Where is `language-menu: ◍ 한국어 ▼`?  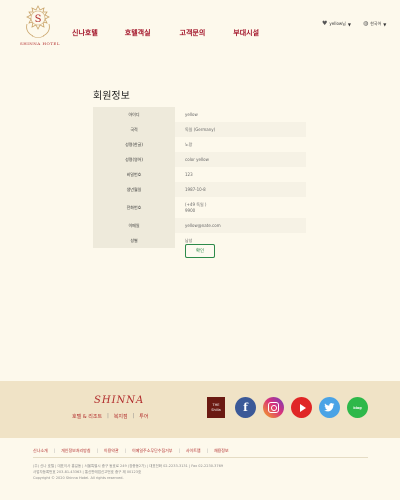 language-menu: ◍ 한국어 ▼ is located at coordinates (374, 24).